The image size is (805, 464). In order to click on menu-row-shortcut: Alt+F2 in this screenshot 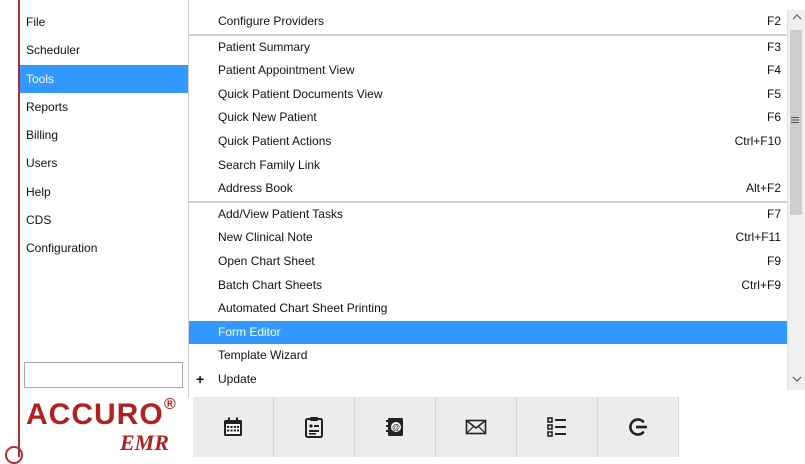, I will do `click(763, 188)`.